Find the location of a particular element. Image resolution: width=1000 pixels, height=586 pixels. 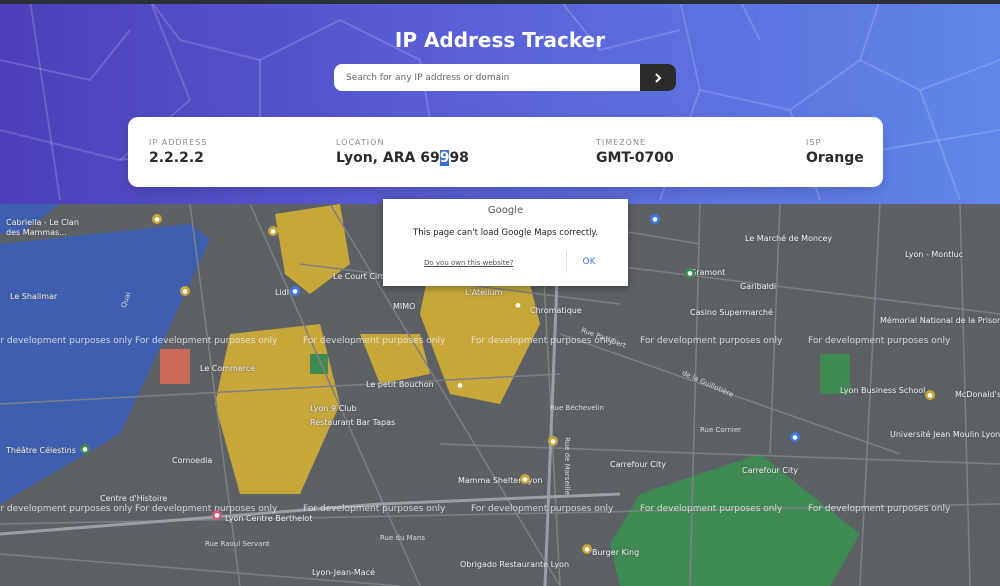

ip-search-input is located at coordinates (487, 77).